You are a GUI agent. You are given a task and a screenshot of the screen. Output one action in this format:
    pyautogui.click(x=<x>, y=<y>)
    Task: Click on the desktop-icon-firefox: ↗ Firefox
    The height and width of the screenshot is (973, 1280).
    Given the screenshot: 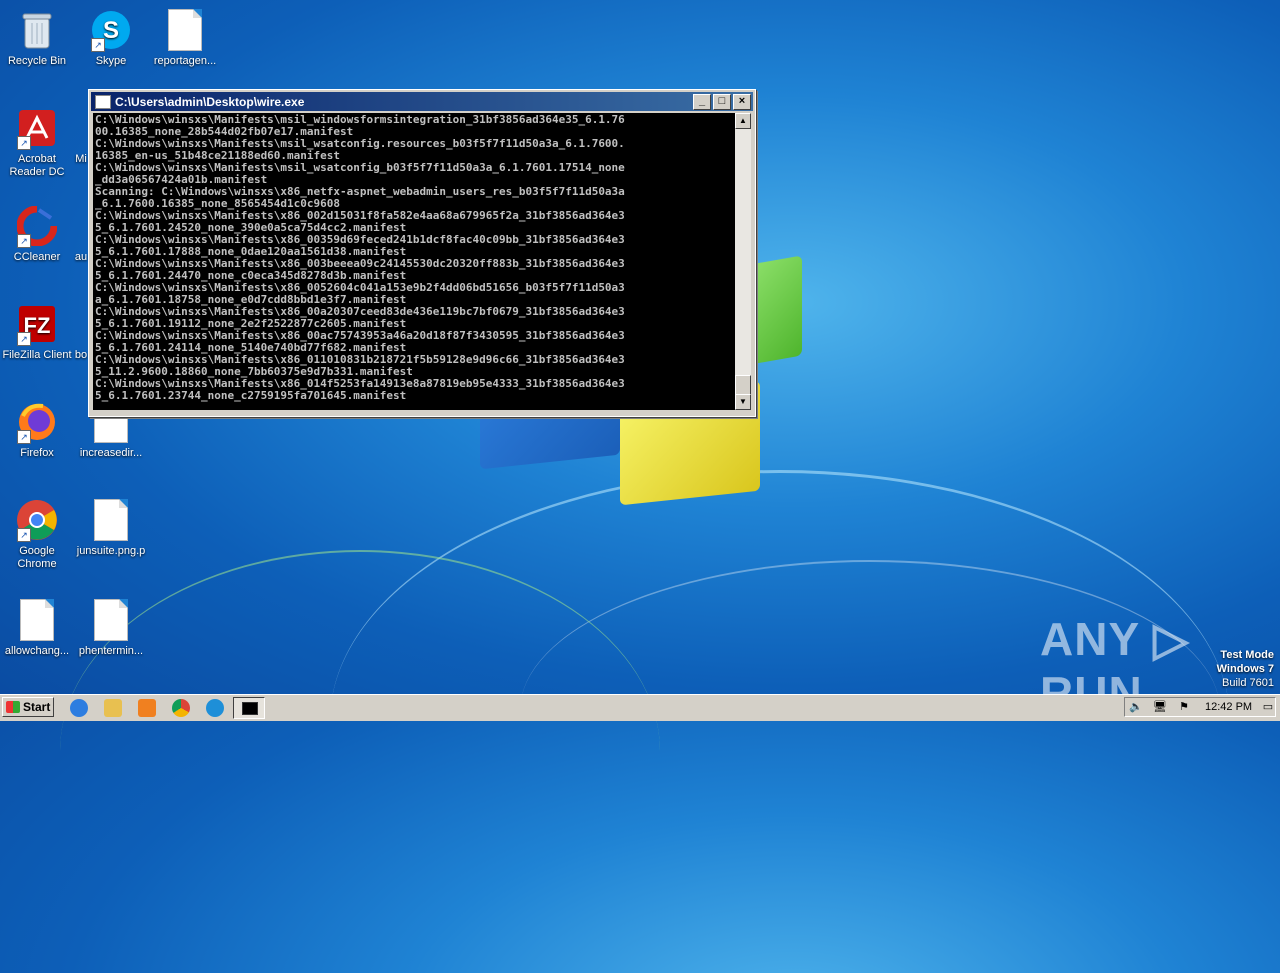 What is the action you would take?
    pyautogui.click(x=37, y=430)
    